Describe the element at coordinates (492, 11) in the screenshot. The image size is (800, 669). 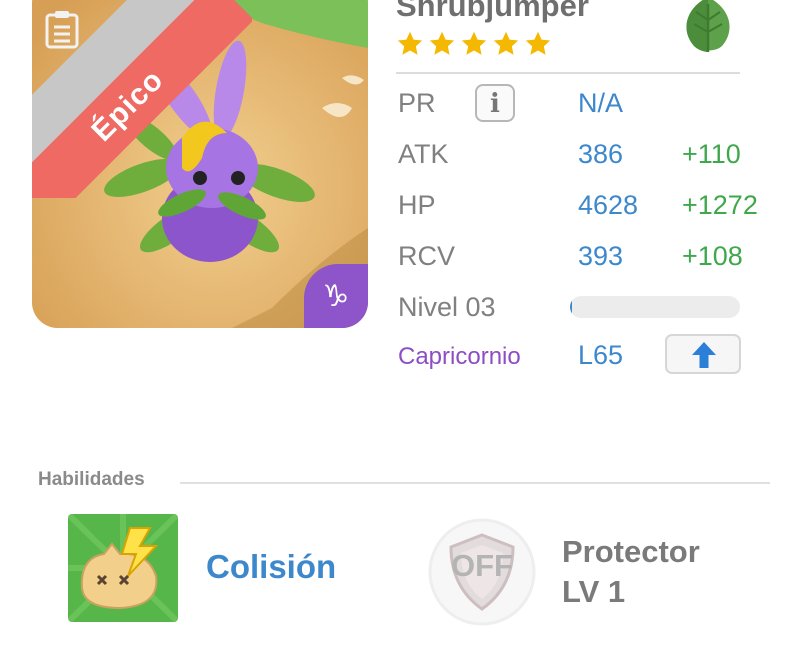
I see `monster-name: Shrubjumper` at that location.